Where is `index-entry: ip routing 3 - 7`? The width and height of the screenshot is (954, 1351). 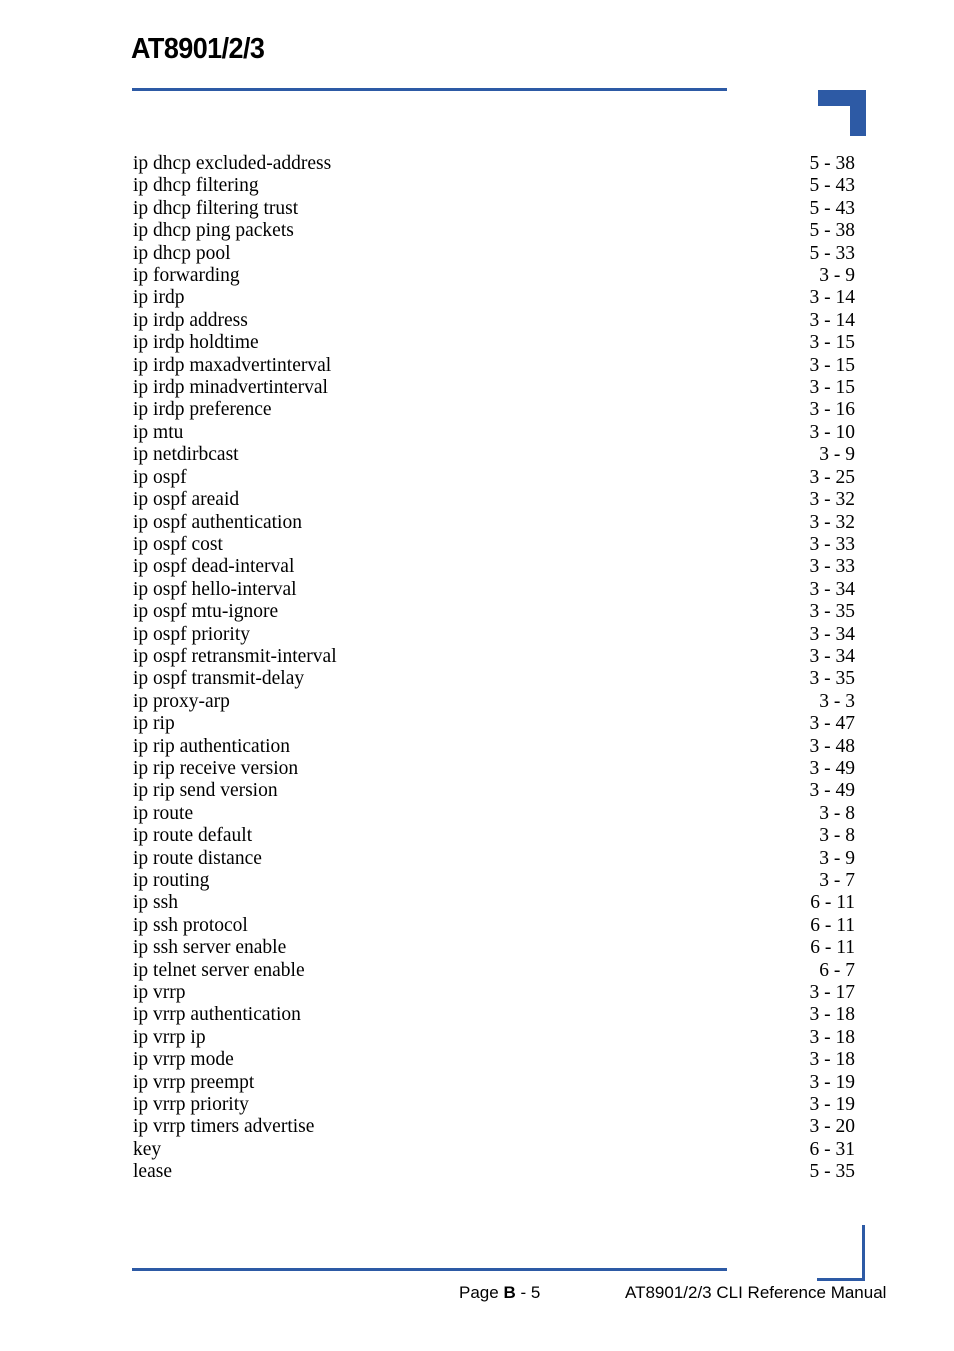
index-entry: ip routing 3 - 7 is located at coordinates (494, 881).